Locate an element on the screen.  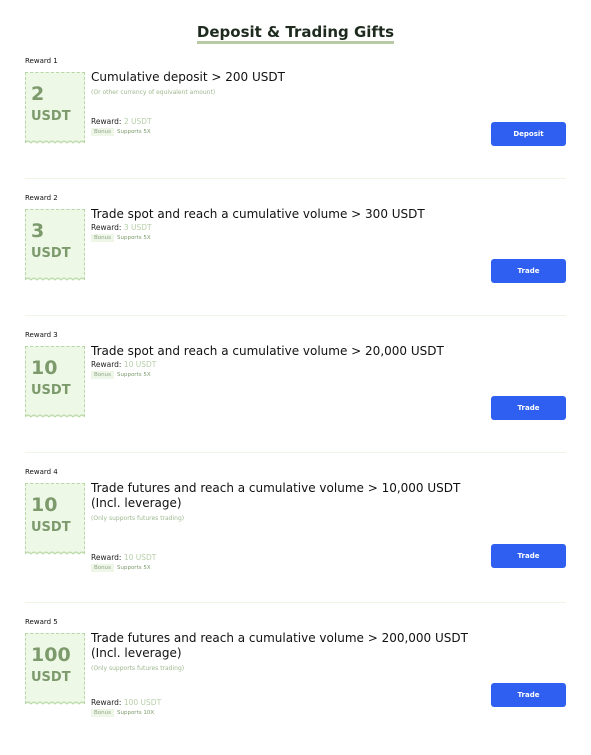
ticket-amount: 100 is located at coordinates (51, 655).